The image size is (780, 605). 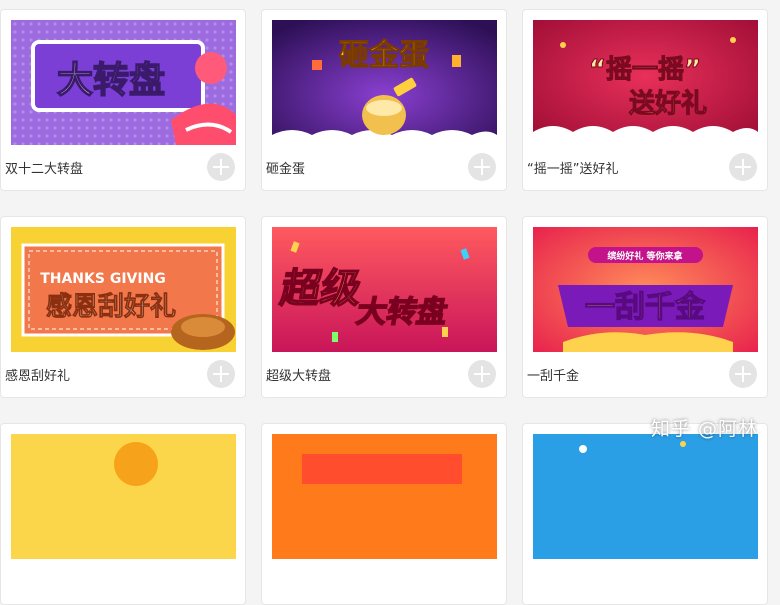 What do you see at coordinates (553, 376) in the screenshot?
I see `card-title: 一刮千金` at bounding box center [553, 376].